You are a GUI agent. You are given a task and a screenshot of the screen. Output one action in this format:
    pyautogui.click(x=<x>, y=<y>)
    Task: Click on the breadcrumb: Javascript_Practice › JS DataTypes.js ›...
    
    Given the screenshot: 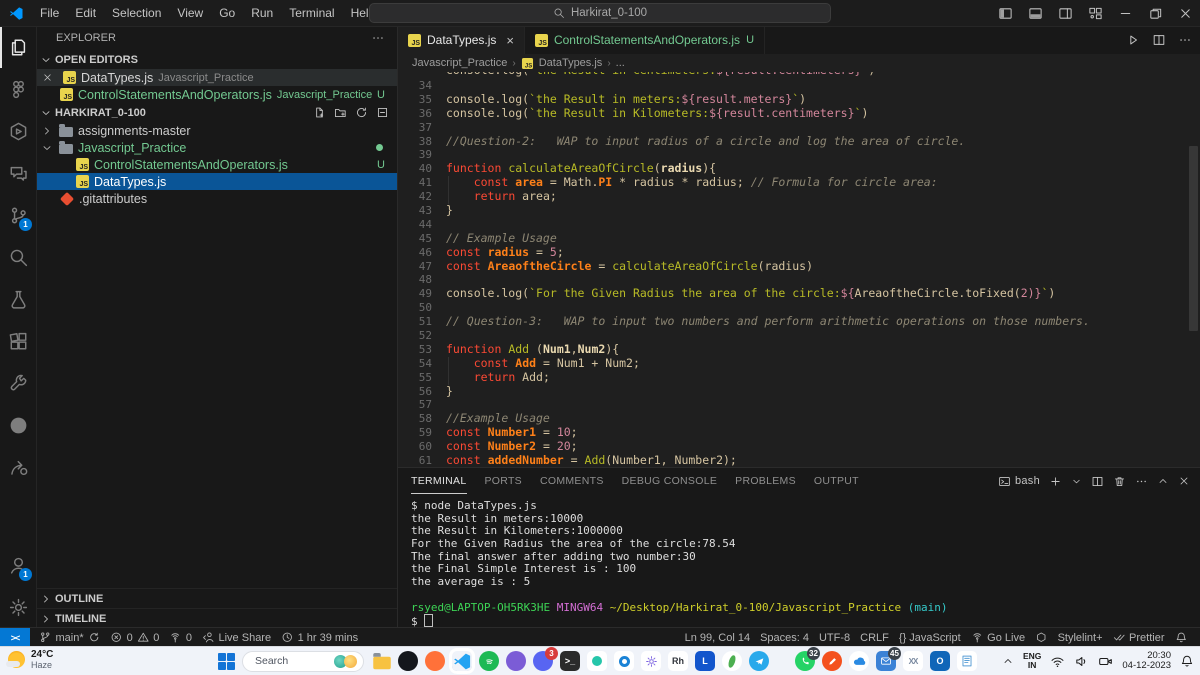 What is the action you would take?
    pyautogui.click(x=799, y=63)
    